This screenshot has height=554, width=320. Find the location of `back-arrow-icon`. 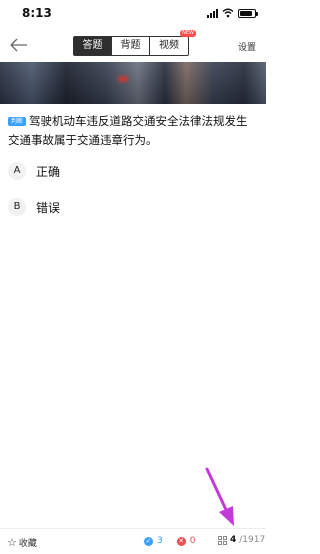

back-arrow-icon is located at coordinates (19, 45).